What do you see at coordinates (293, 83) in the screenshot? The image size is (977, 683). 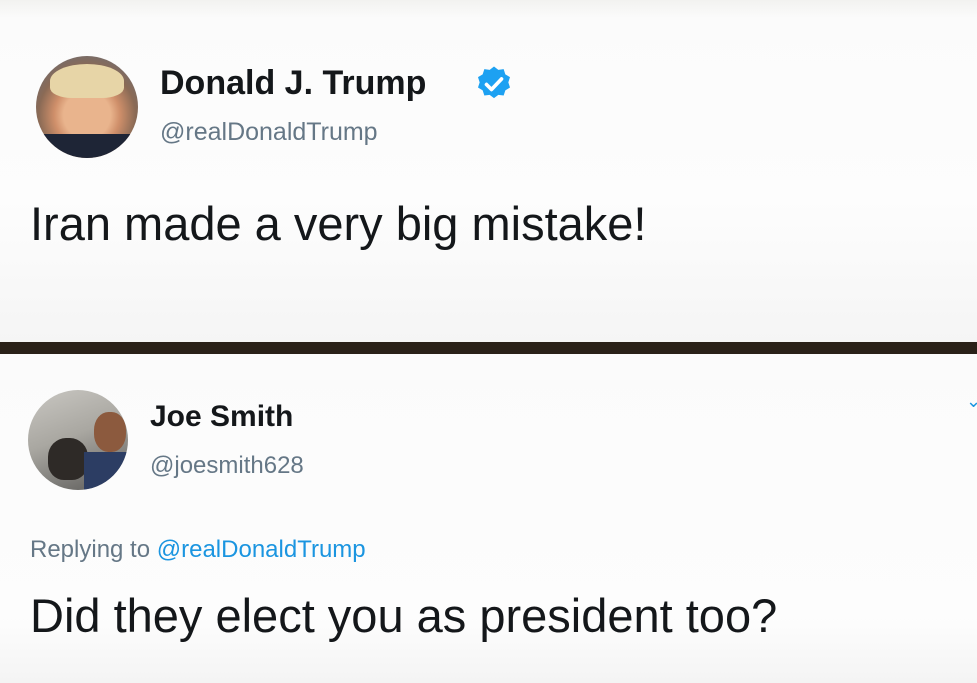 I see `original-display-name: Donald J. Trump` at bounding box center [293, 83].